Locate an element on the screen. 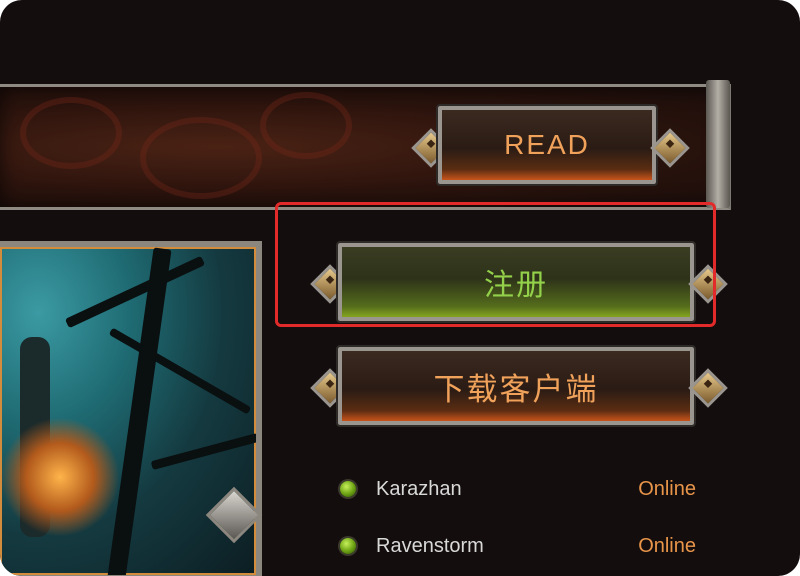 This screenshot has height=576, width=800. register-button-label: 注册 is located at coordinates (516, 285).